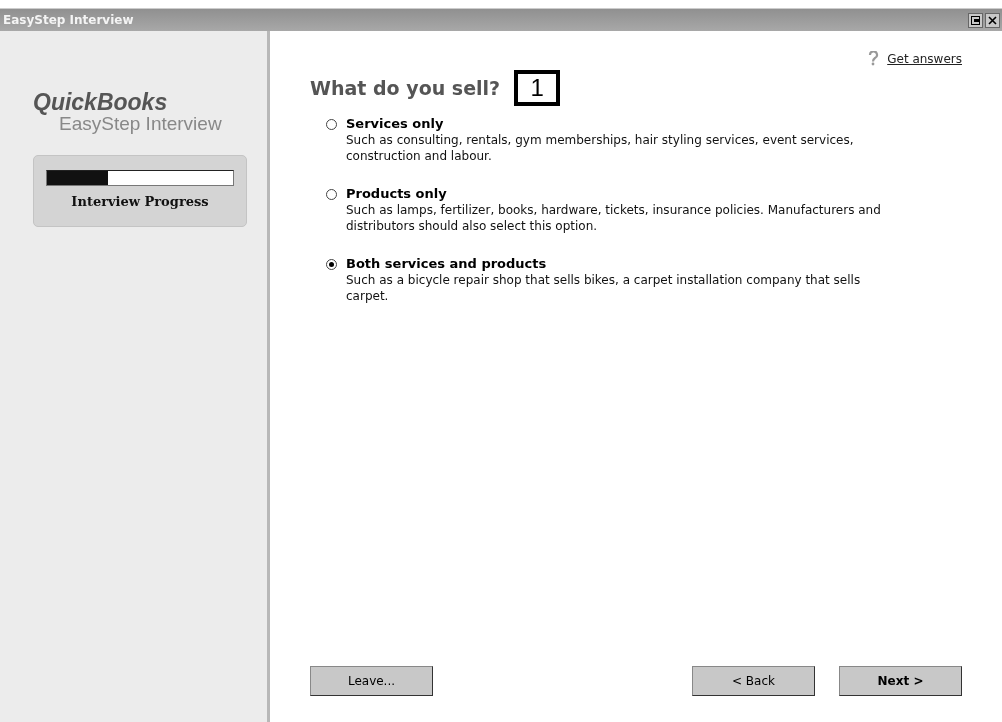 Image resolution: width=1002 pixels, height=722 pixels. What do you see at coordinates (874, 58) in the screenshot?
I see `help-icon` at bounding box center [874, 58].